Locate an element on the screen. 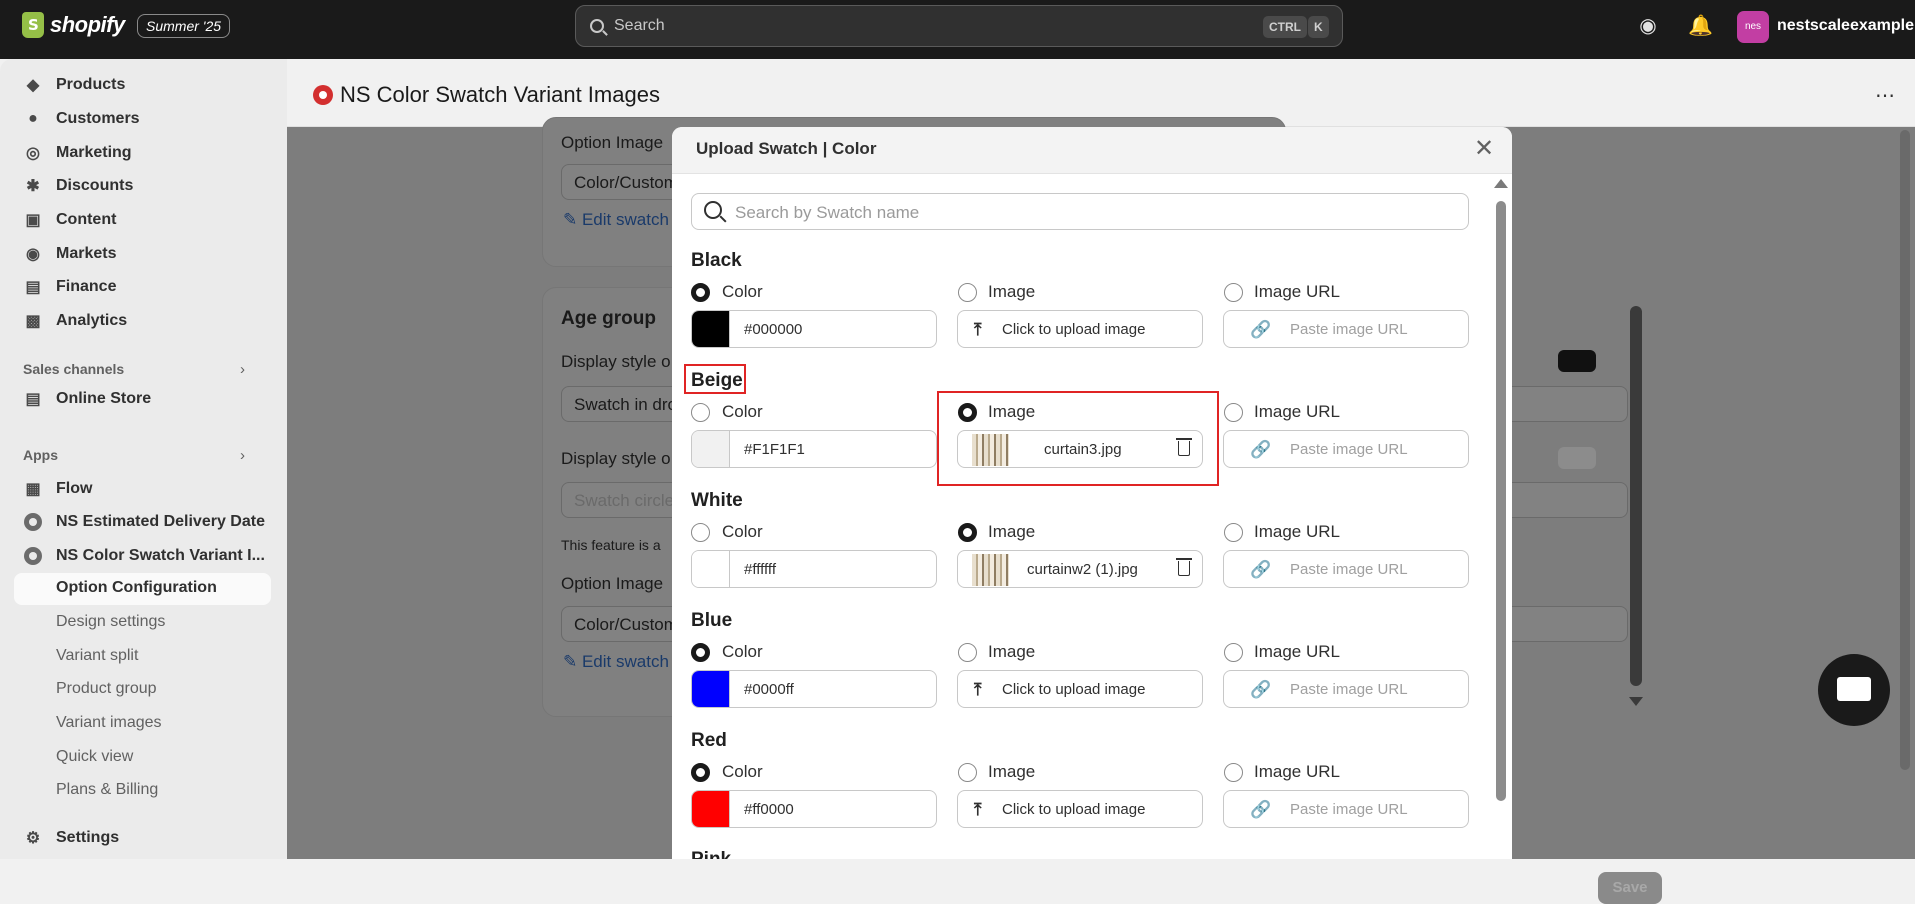  window-scrollbar is located at coordinates (1905, 450).